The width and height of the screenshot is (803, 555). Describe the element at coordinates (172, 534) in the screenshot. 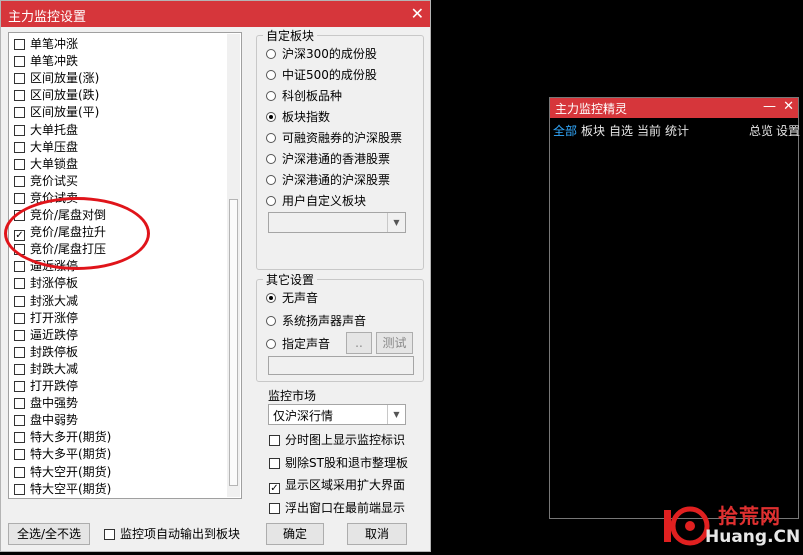

I see `auto-output-checkbox: 监控项自动输出到板块` at that location.